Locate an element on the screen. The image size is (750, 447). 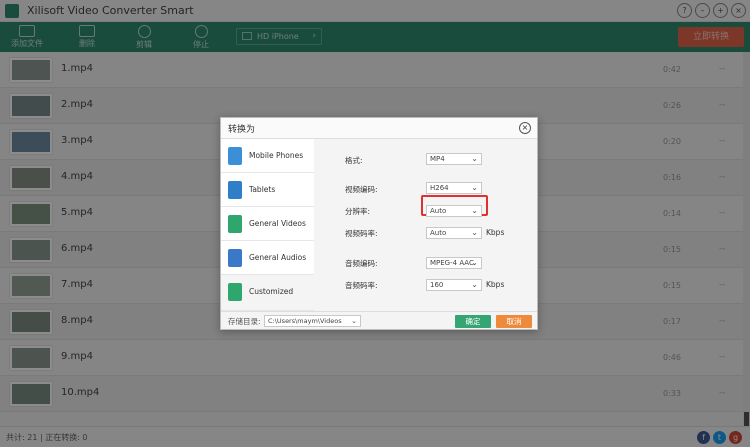
category-customized: Customized is located at coordinates (267, 293).